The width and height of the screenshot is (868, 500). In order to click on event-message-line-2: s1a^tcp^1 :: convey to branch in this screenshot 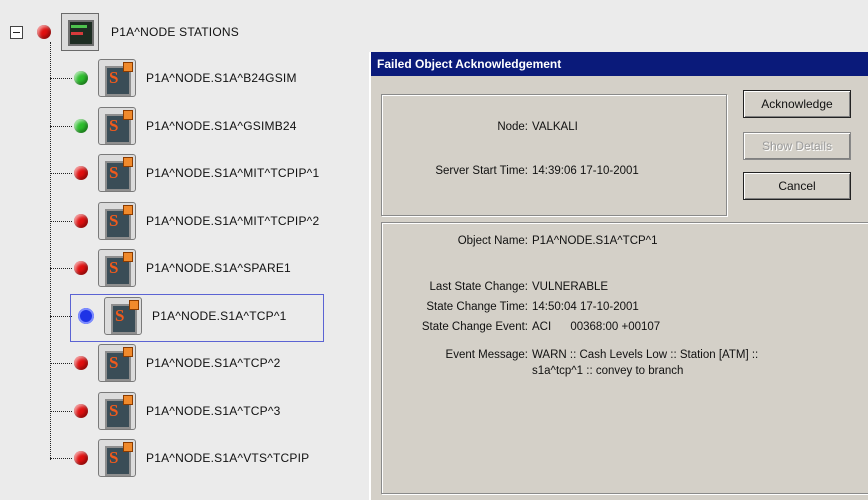, I will do `click(608, 371)`.